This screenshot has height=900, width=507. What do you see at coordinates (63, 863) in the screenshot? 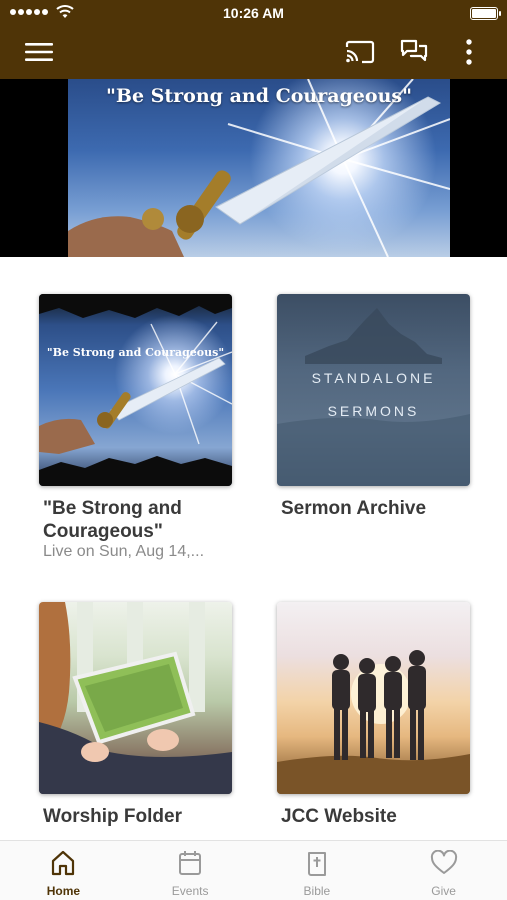
I see `home-icon` at bounding box center [63, 863].